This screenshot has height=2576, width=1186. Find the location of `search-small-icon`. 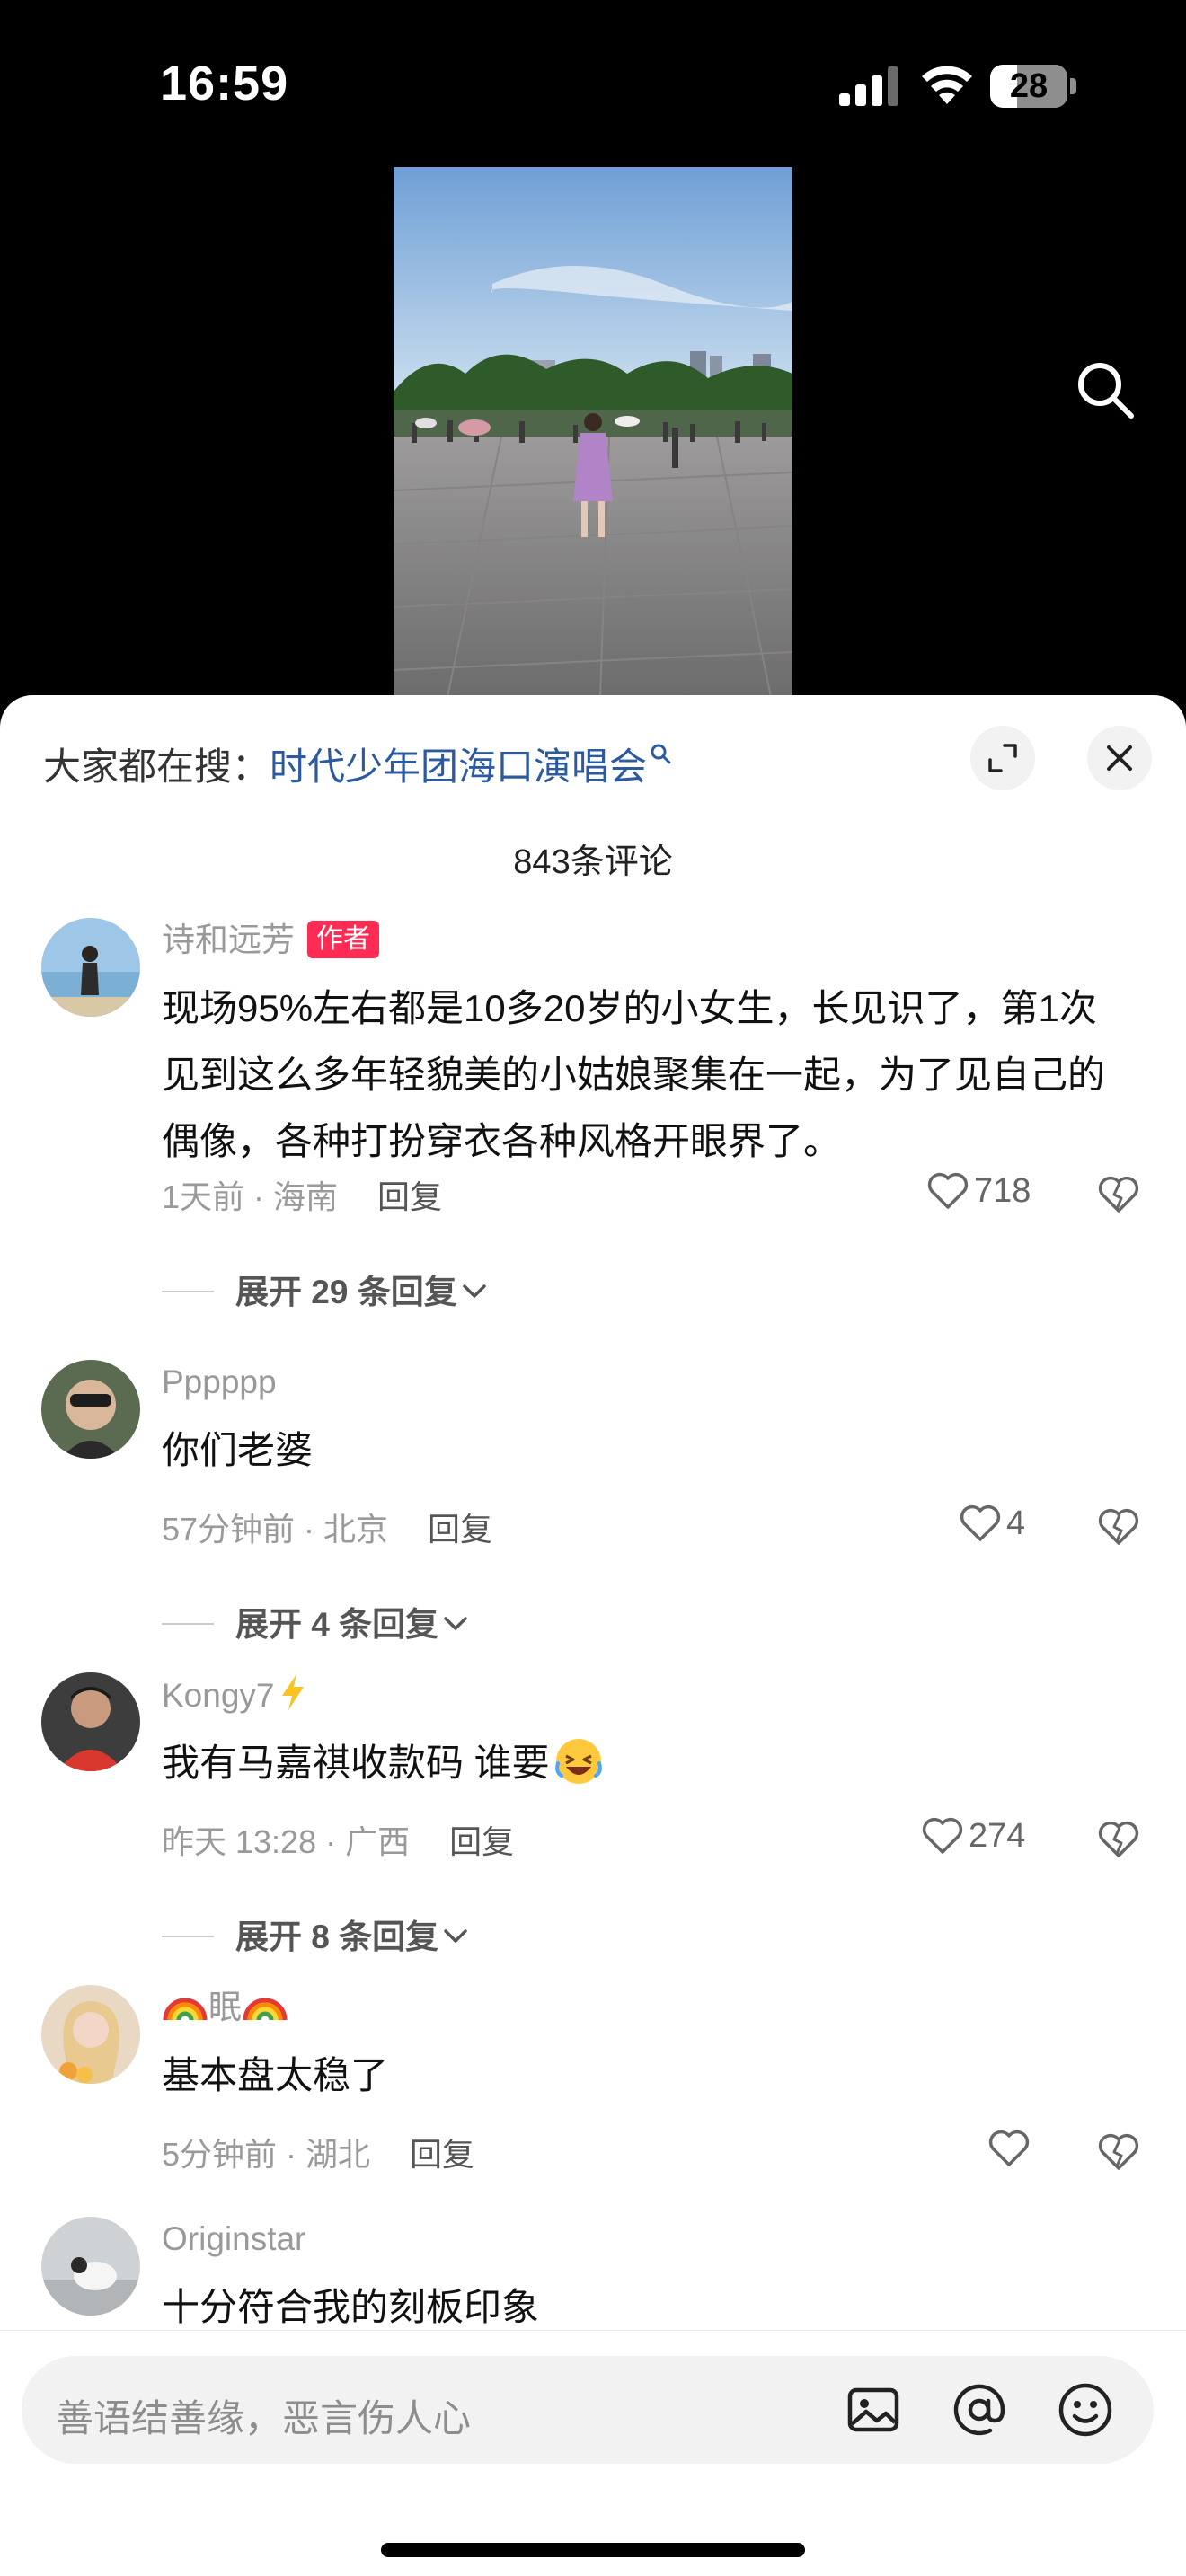

search-small-icon is located at coordinates (661, 754).